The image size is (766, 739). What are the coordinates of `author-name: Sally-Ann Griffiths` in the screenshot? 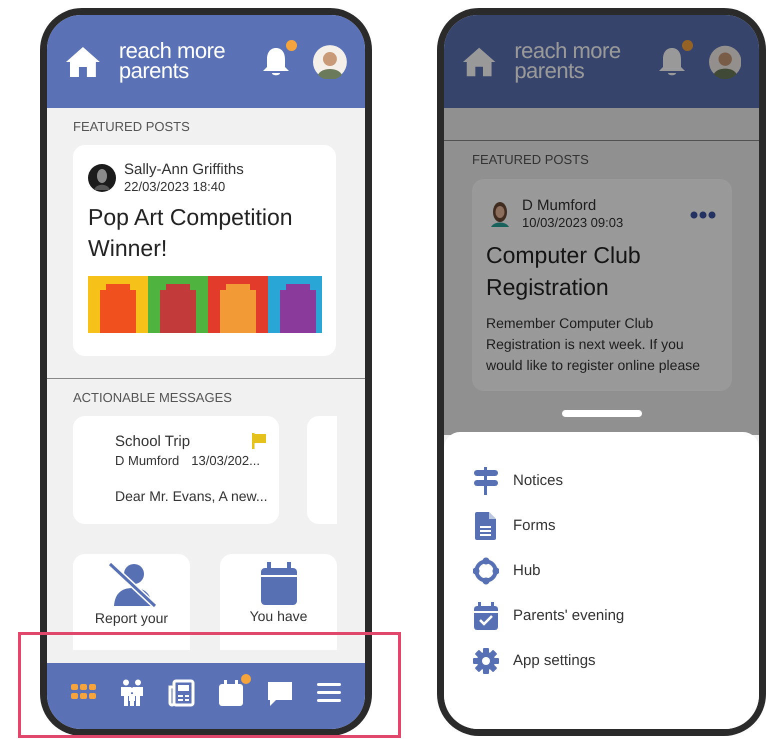 It's located at (184, 169).